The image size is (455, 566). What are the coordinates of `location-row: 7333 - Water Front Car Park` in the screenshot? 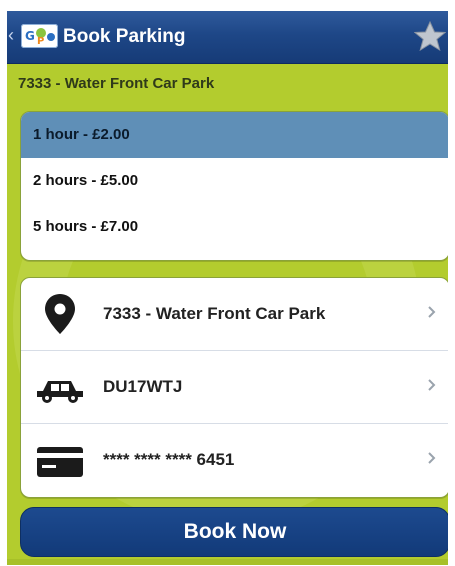 It's located at (234, 314).